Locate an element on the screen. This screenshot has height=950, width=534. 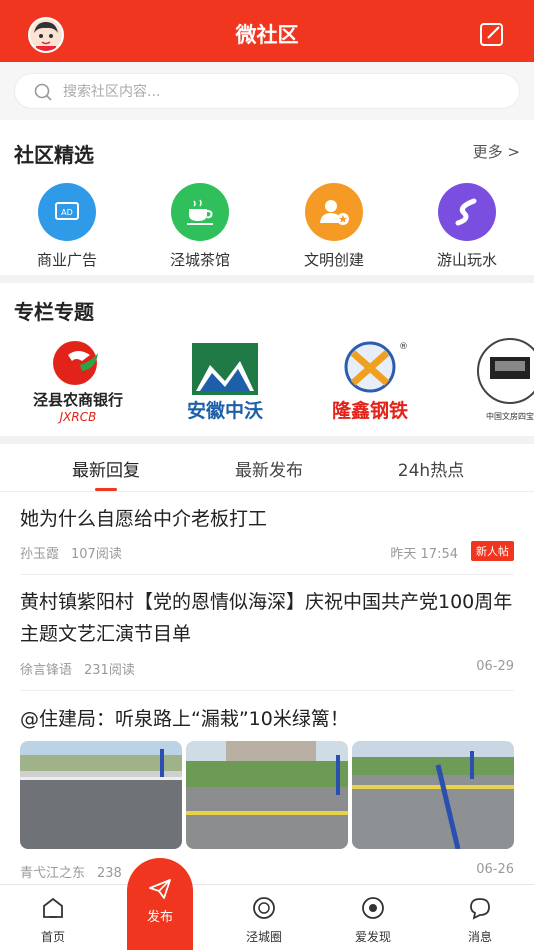
pick-label: 游山玩水 is located at coordinates (466, 260).